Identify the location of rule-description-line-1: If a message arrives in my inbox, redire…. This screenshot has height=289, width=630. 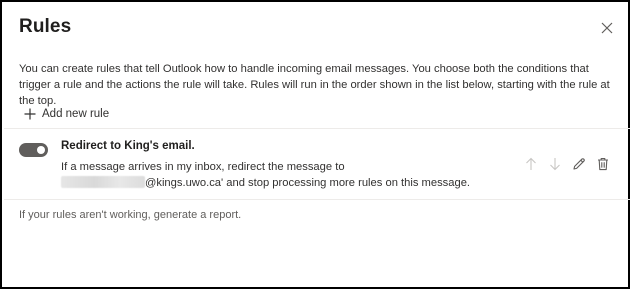
(203, 167).